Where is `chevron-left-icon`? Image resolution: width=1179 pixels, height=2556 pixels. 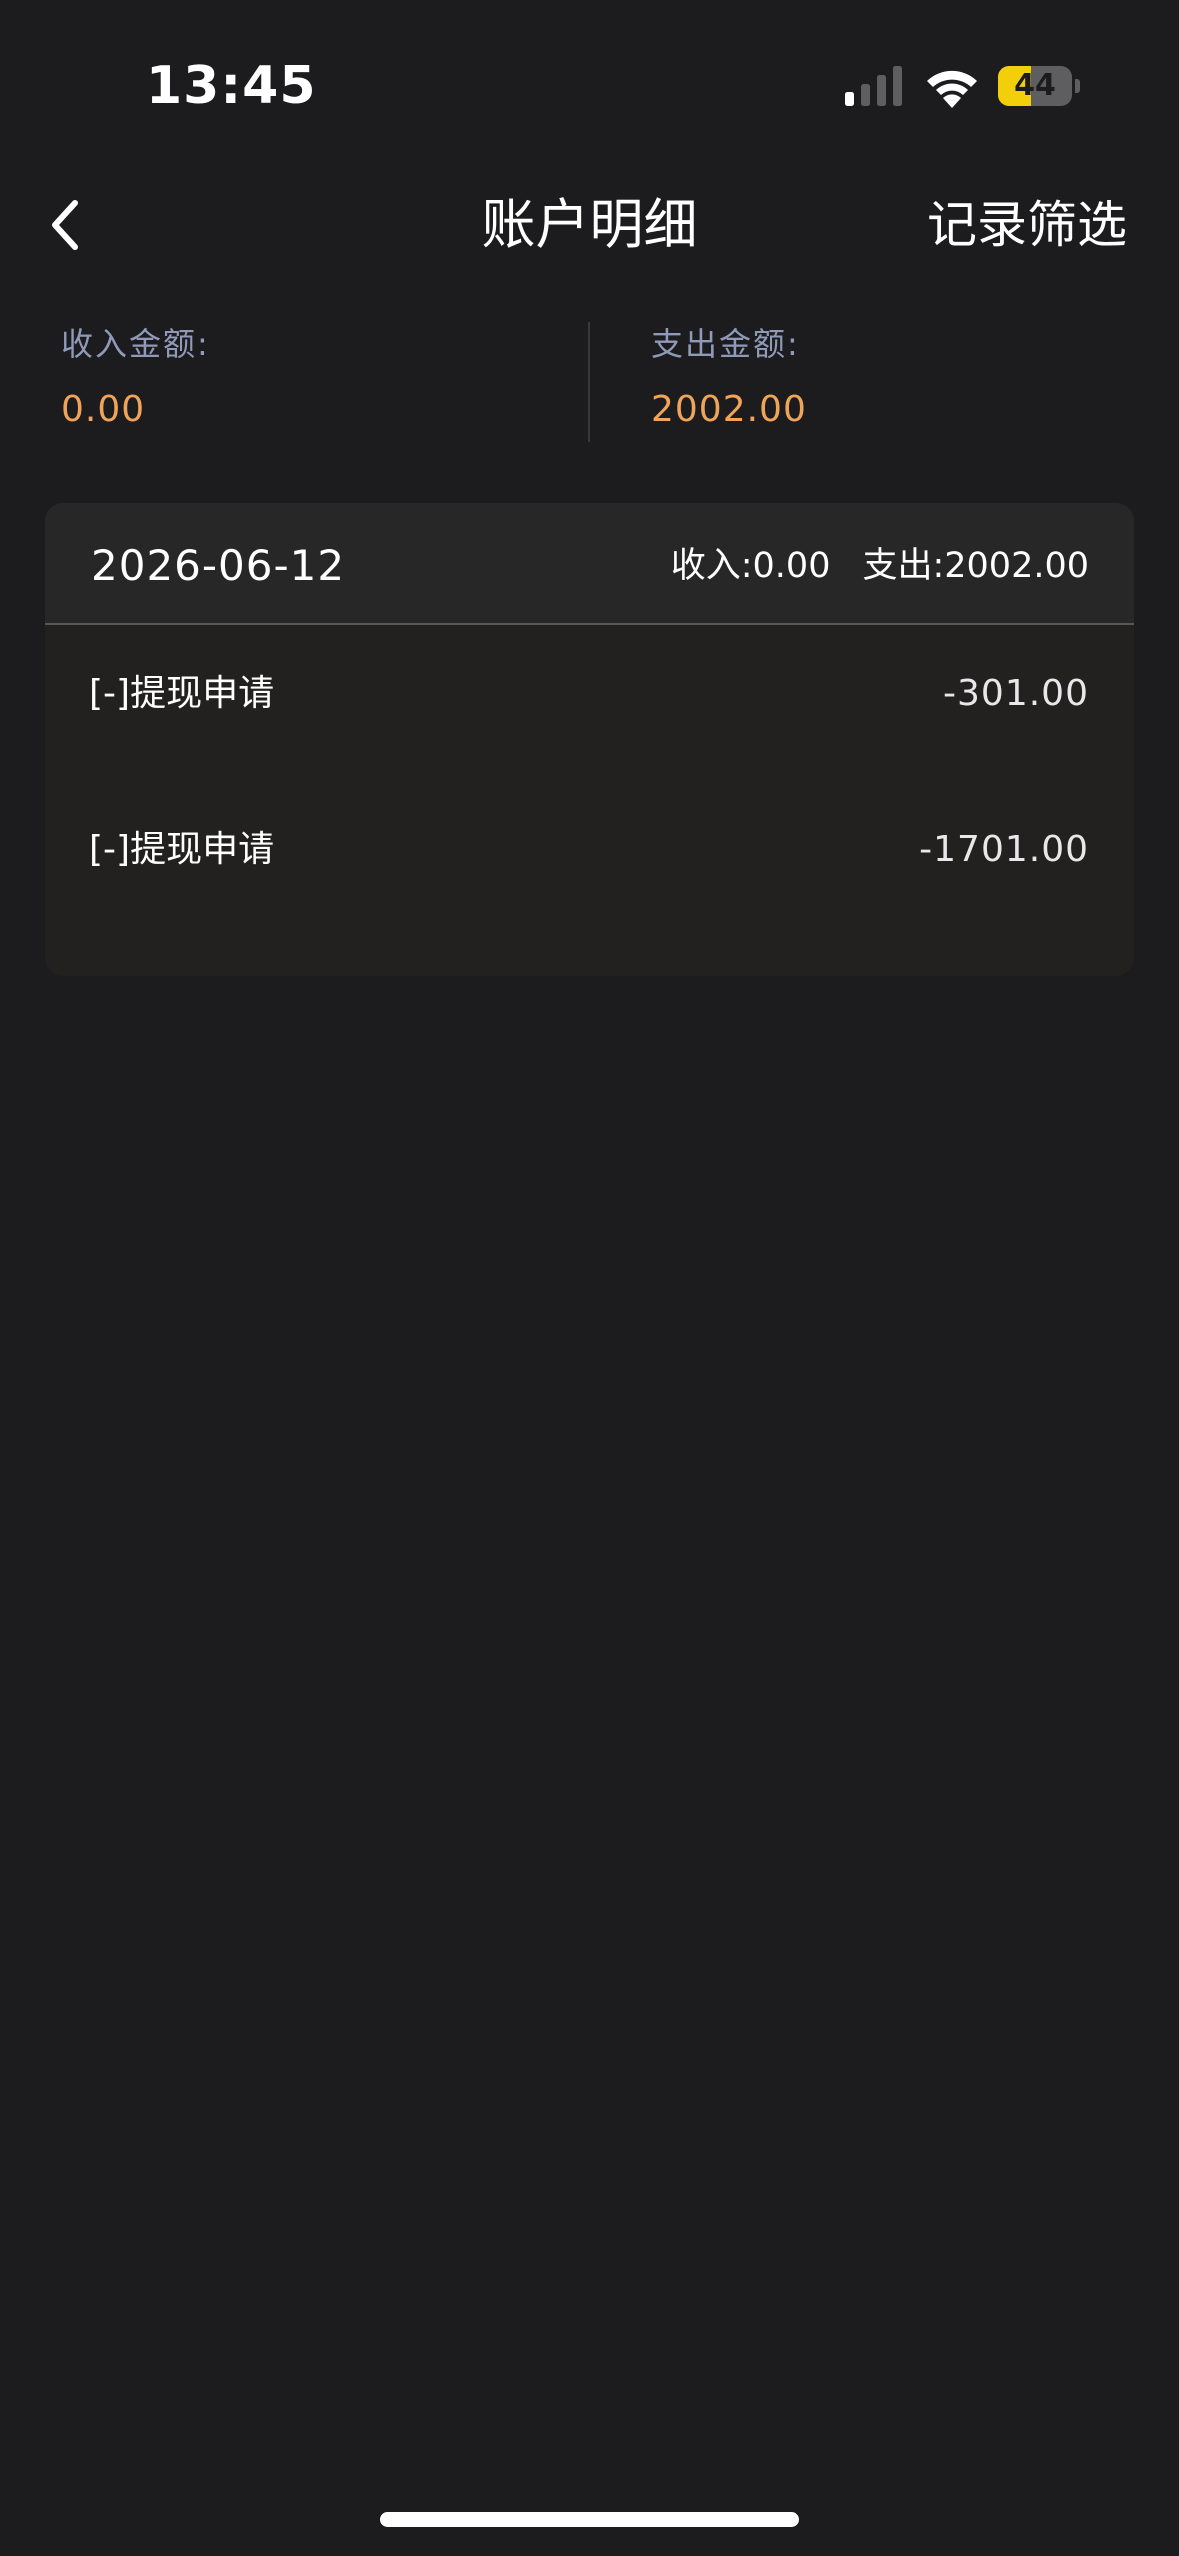 chevron-left-icon is located at coordinates (65, 225).